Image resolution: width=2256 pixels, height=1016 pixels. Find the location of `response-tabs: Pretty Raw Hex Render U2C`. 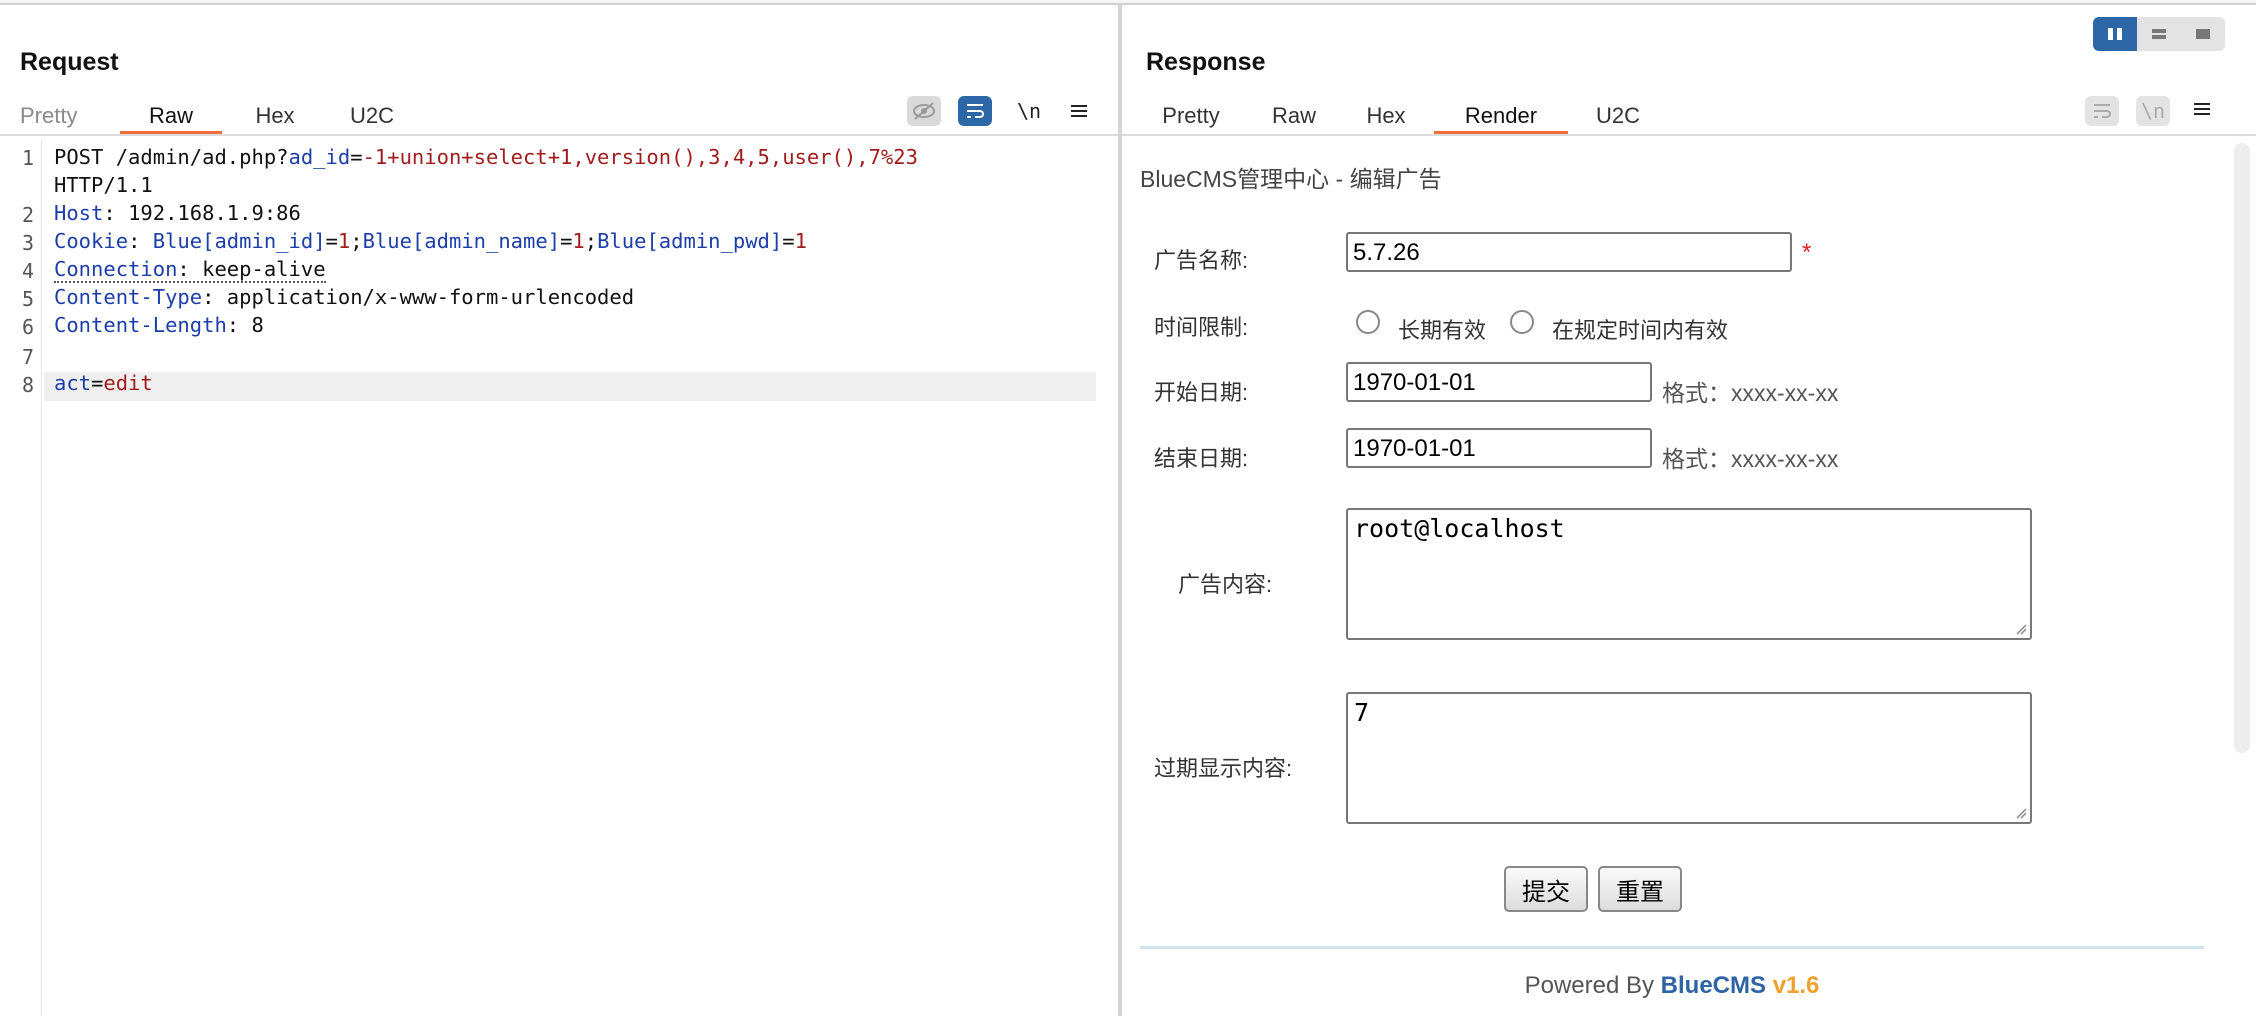

response-tabs: Pretty Raw Hex Render U2C is located at coordinates (1402, 114).